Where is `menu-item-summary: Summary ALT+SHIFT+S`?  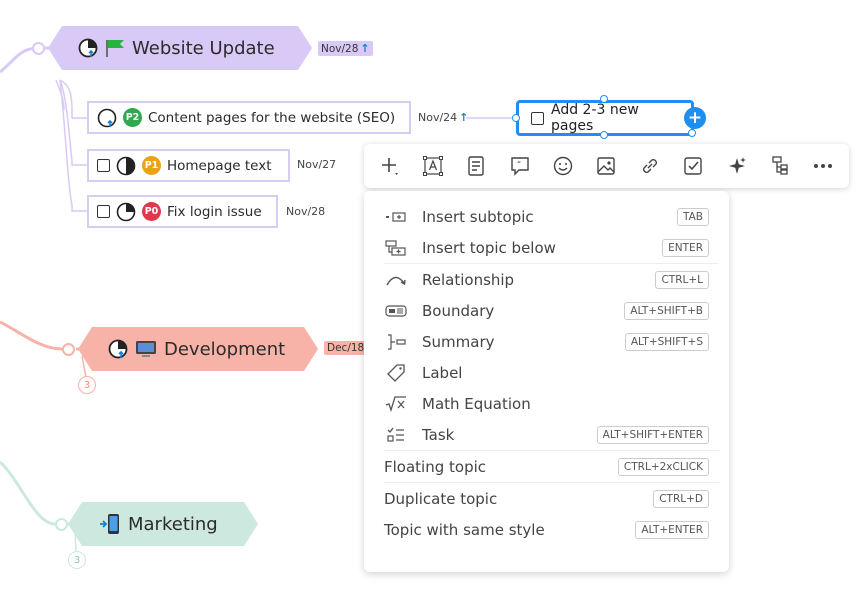 menu-item-summary: Summary ALT+SHIFT+S is located at coordinates (546, 341).